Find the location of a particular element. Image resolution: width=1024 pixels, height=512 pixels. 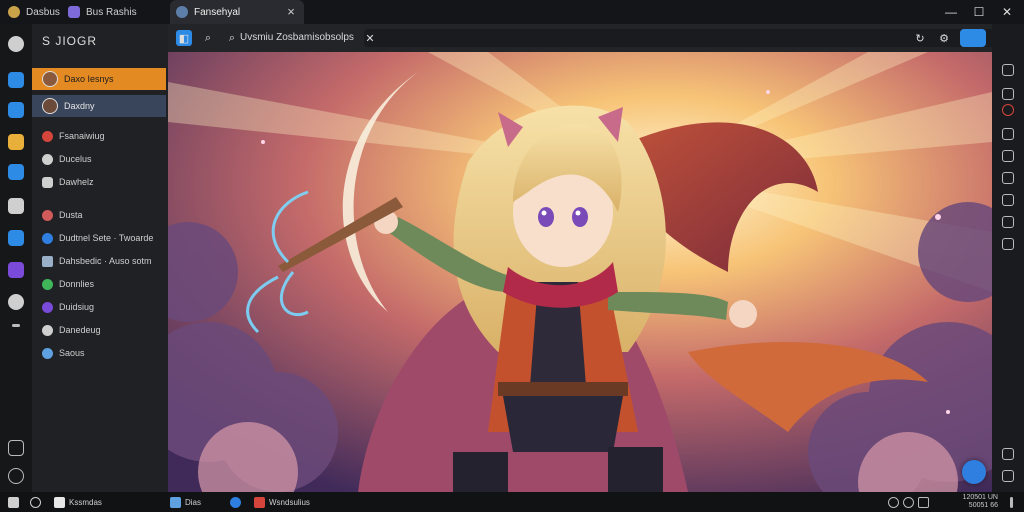

globe-icon is located at coordinates (47, 353).